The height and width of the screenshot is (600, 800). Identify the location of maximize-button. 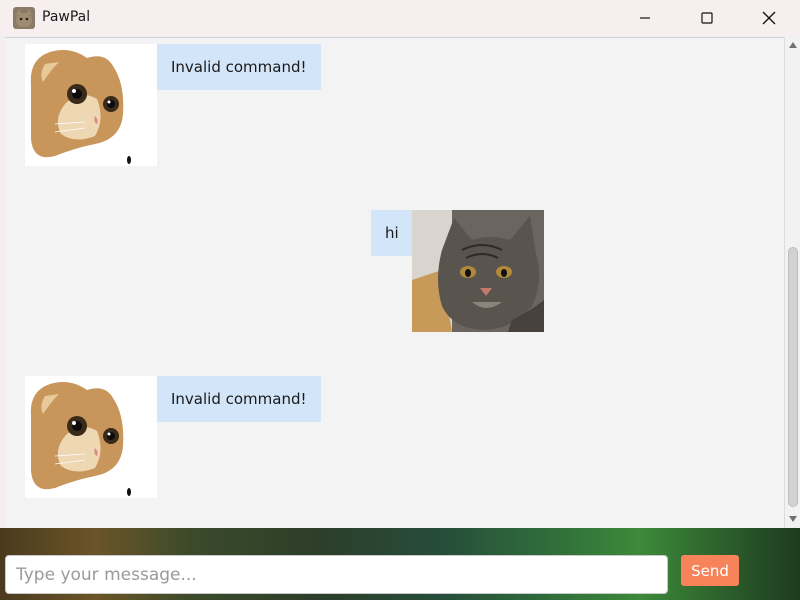
(707, 18).